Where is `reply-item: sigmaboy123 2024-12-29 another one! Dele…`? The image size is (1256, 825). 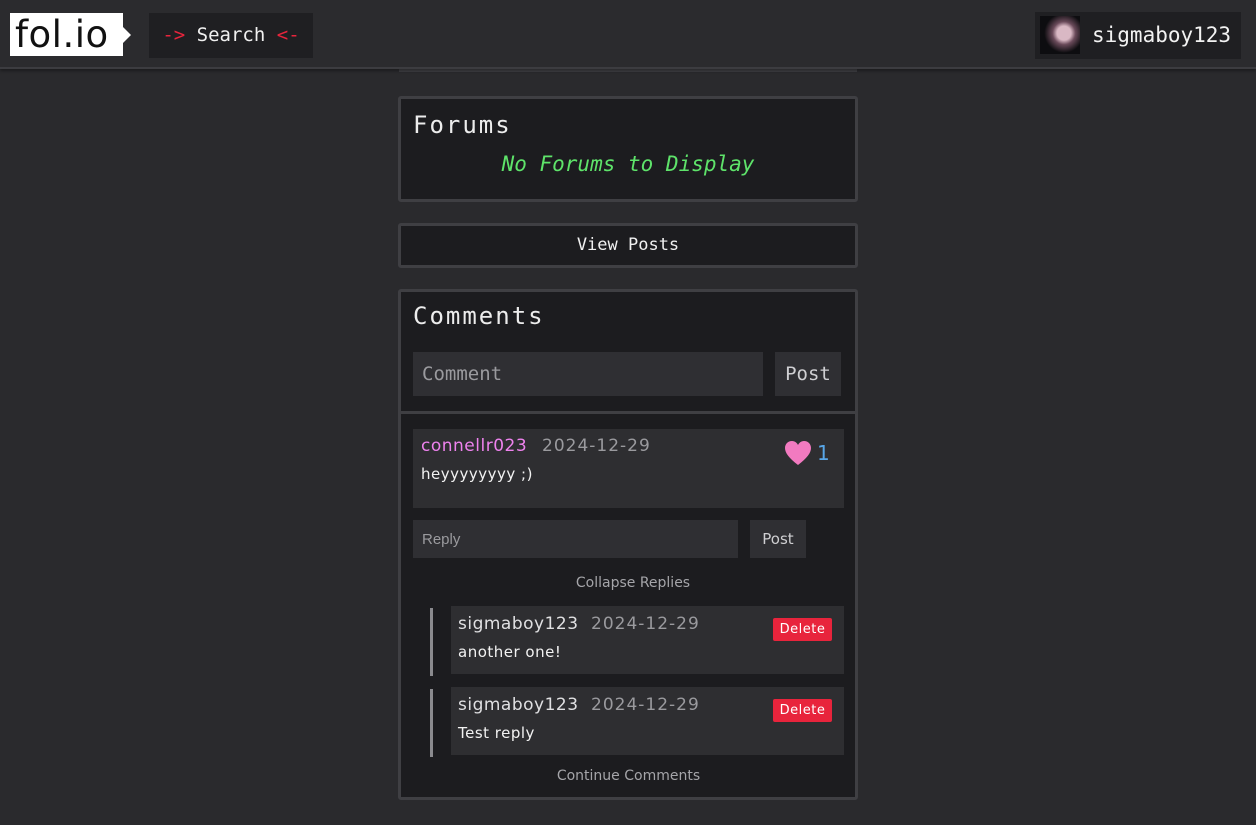 reply-item: sigmaboy123 2024-12-29 another one! Dele… is located at coordinates (647, 640).